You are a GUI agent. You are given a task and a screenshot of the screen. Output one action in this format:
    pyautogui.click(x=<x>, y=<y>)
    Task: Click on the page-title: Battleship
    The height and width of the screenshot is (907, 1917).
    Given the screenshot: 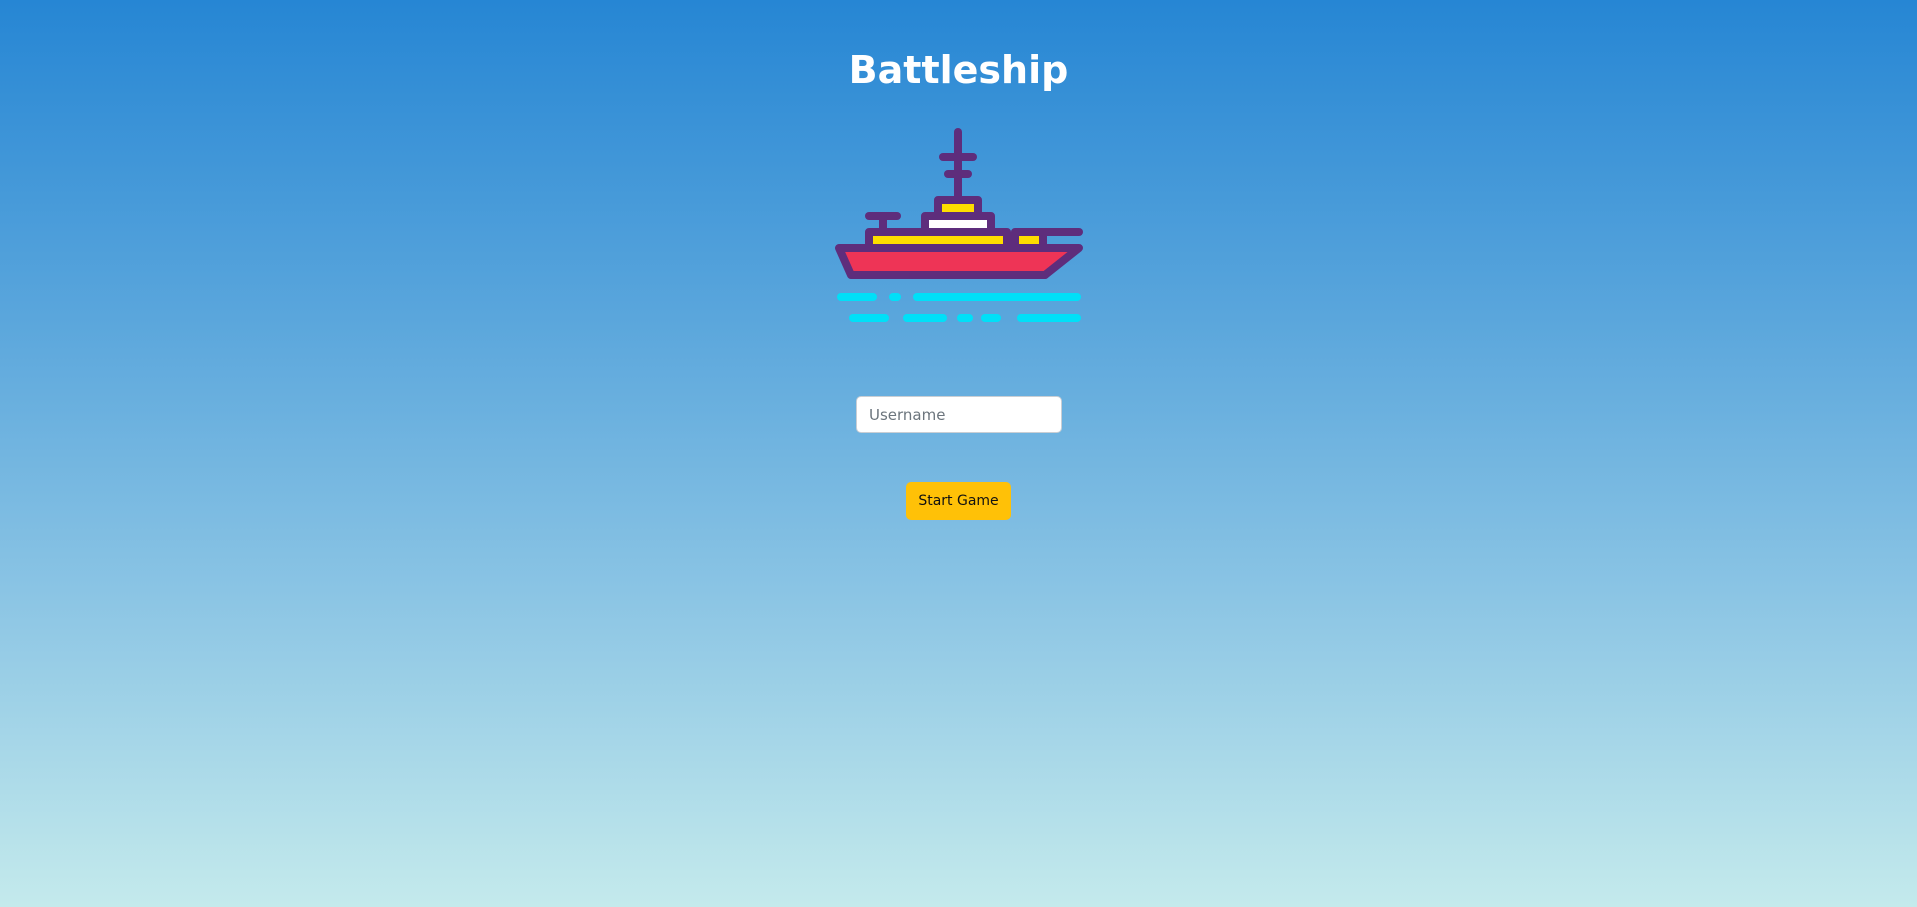 What is the action you would take?
    pyautogui.click(x=958, y=70)
    